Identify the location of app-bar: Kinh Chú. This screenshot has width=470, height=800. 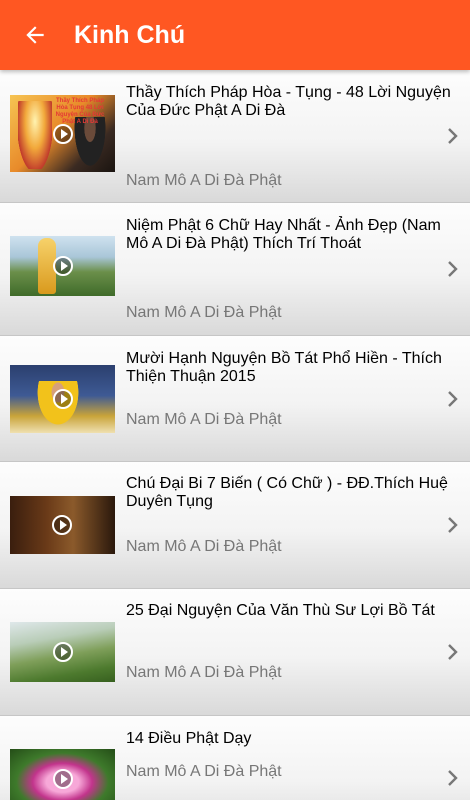
(235, 35).